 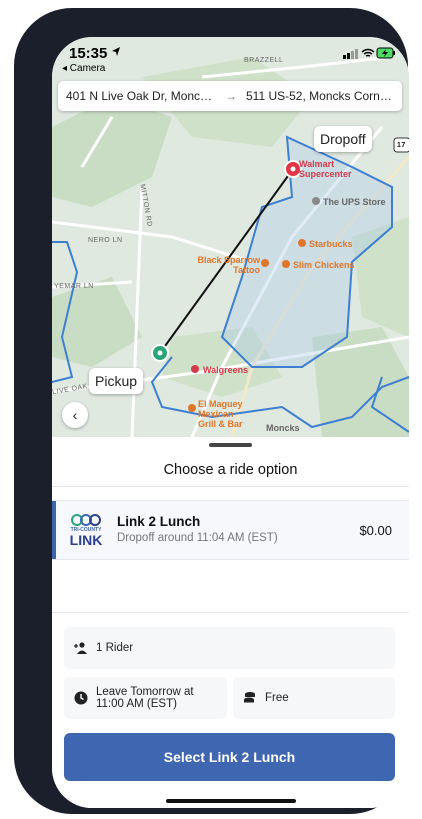 What do you see at coordinates (226, 370) in the screenshot?
I see `poi-walgreens: Walgreens` at bounding box center [226, 370].